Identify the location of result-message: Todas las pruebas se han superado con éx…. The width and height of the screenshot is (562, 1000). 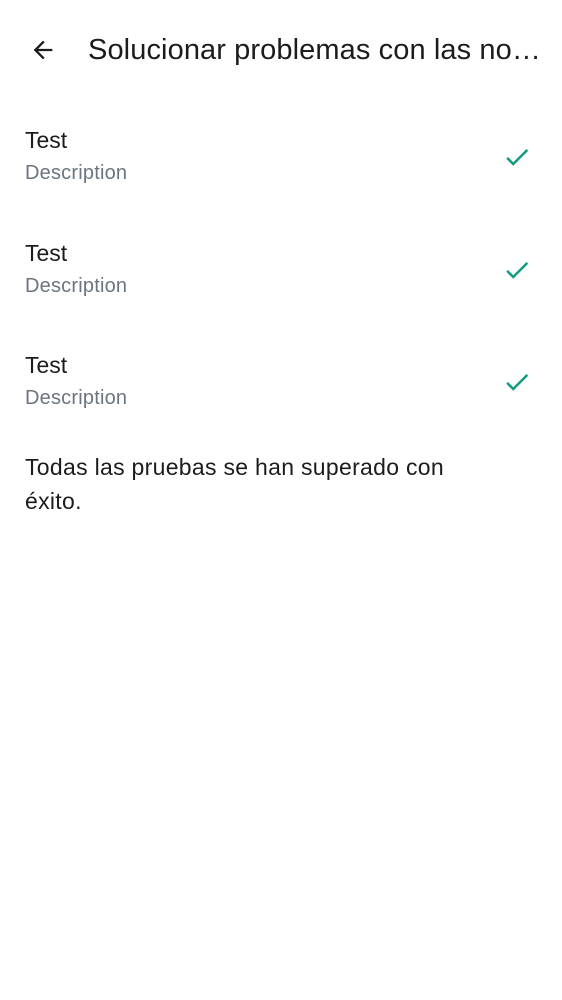
(234, 484).